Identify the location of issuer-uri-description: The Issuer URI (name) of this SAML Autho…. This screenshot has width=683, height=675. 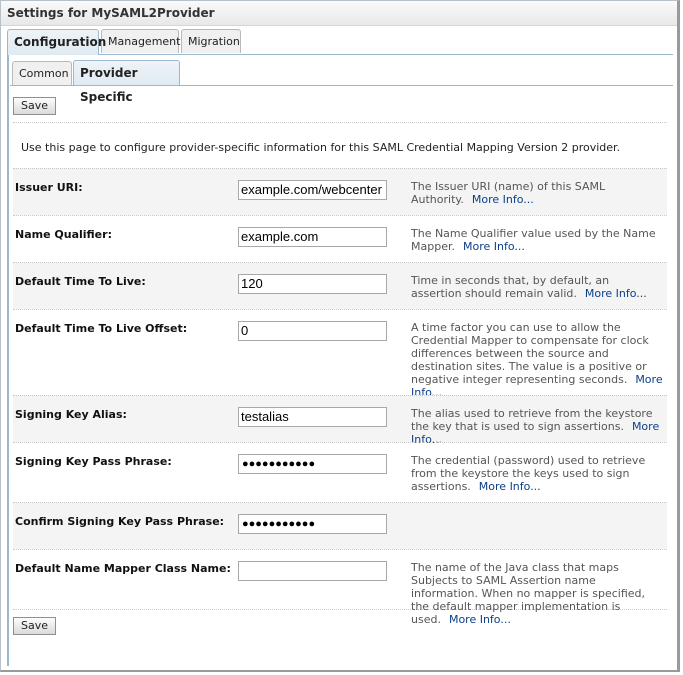
(537, 193).